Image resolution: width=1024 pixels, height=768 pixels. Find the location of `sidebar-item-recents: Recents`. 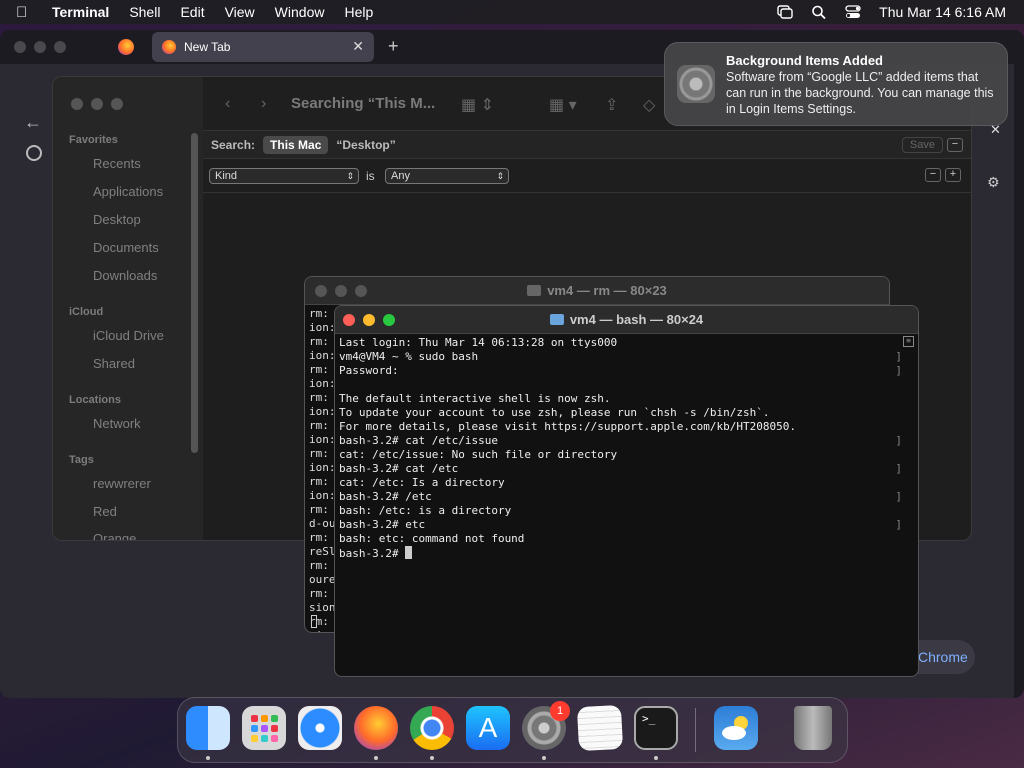

sidebar-item-recents: Recents is located at coordinates (117, 163).